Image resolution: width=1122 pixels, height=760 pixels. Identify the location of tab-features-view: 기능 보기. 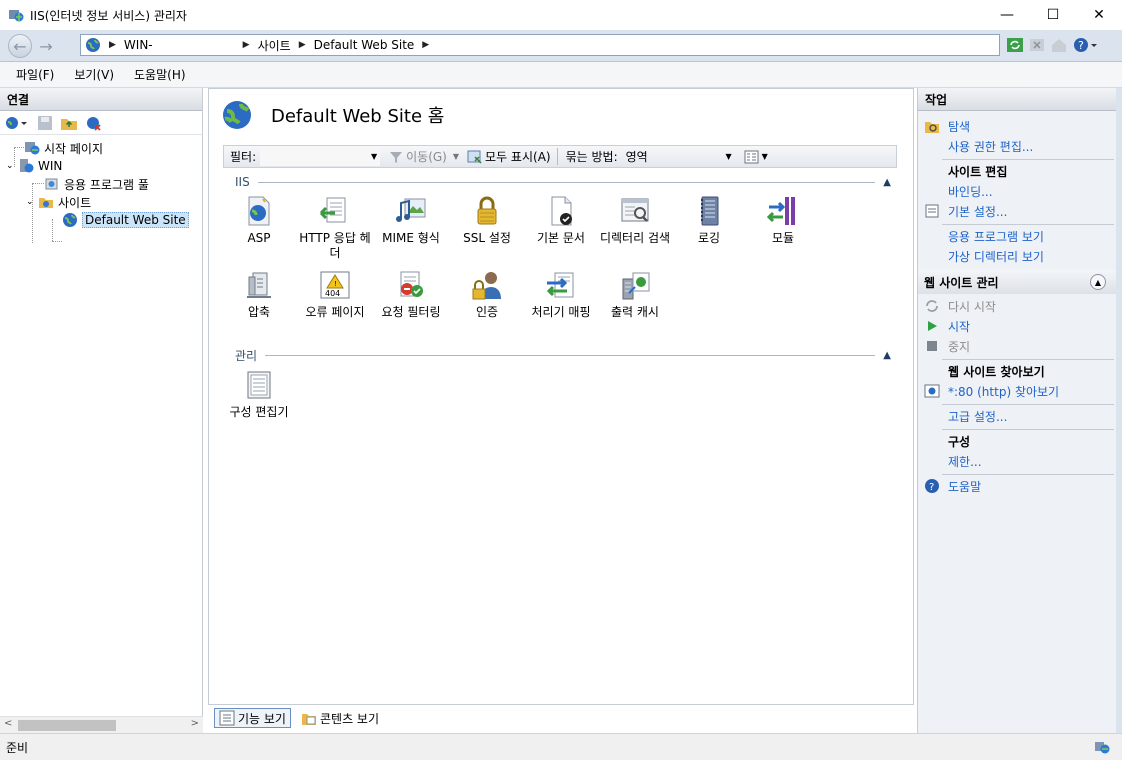
(252, 718).